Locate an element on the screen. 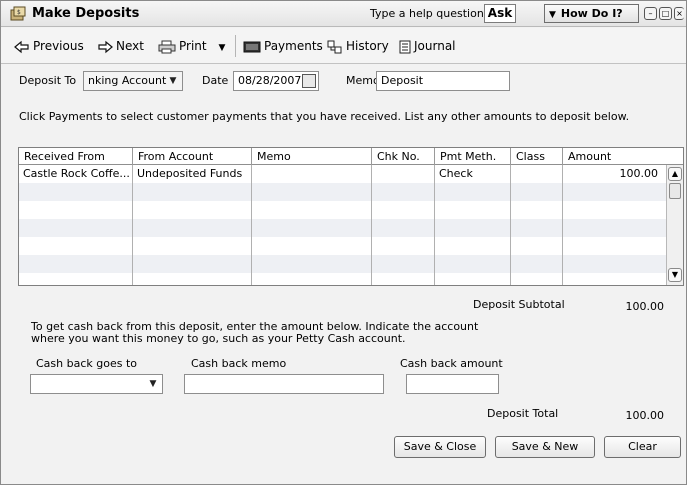 This screenshot has height=485, width=687. how-do-i-button: ▼ How Do I? is located at coordinates (591, 13).